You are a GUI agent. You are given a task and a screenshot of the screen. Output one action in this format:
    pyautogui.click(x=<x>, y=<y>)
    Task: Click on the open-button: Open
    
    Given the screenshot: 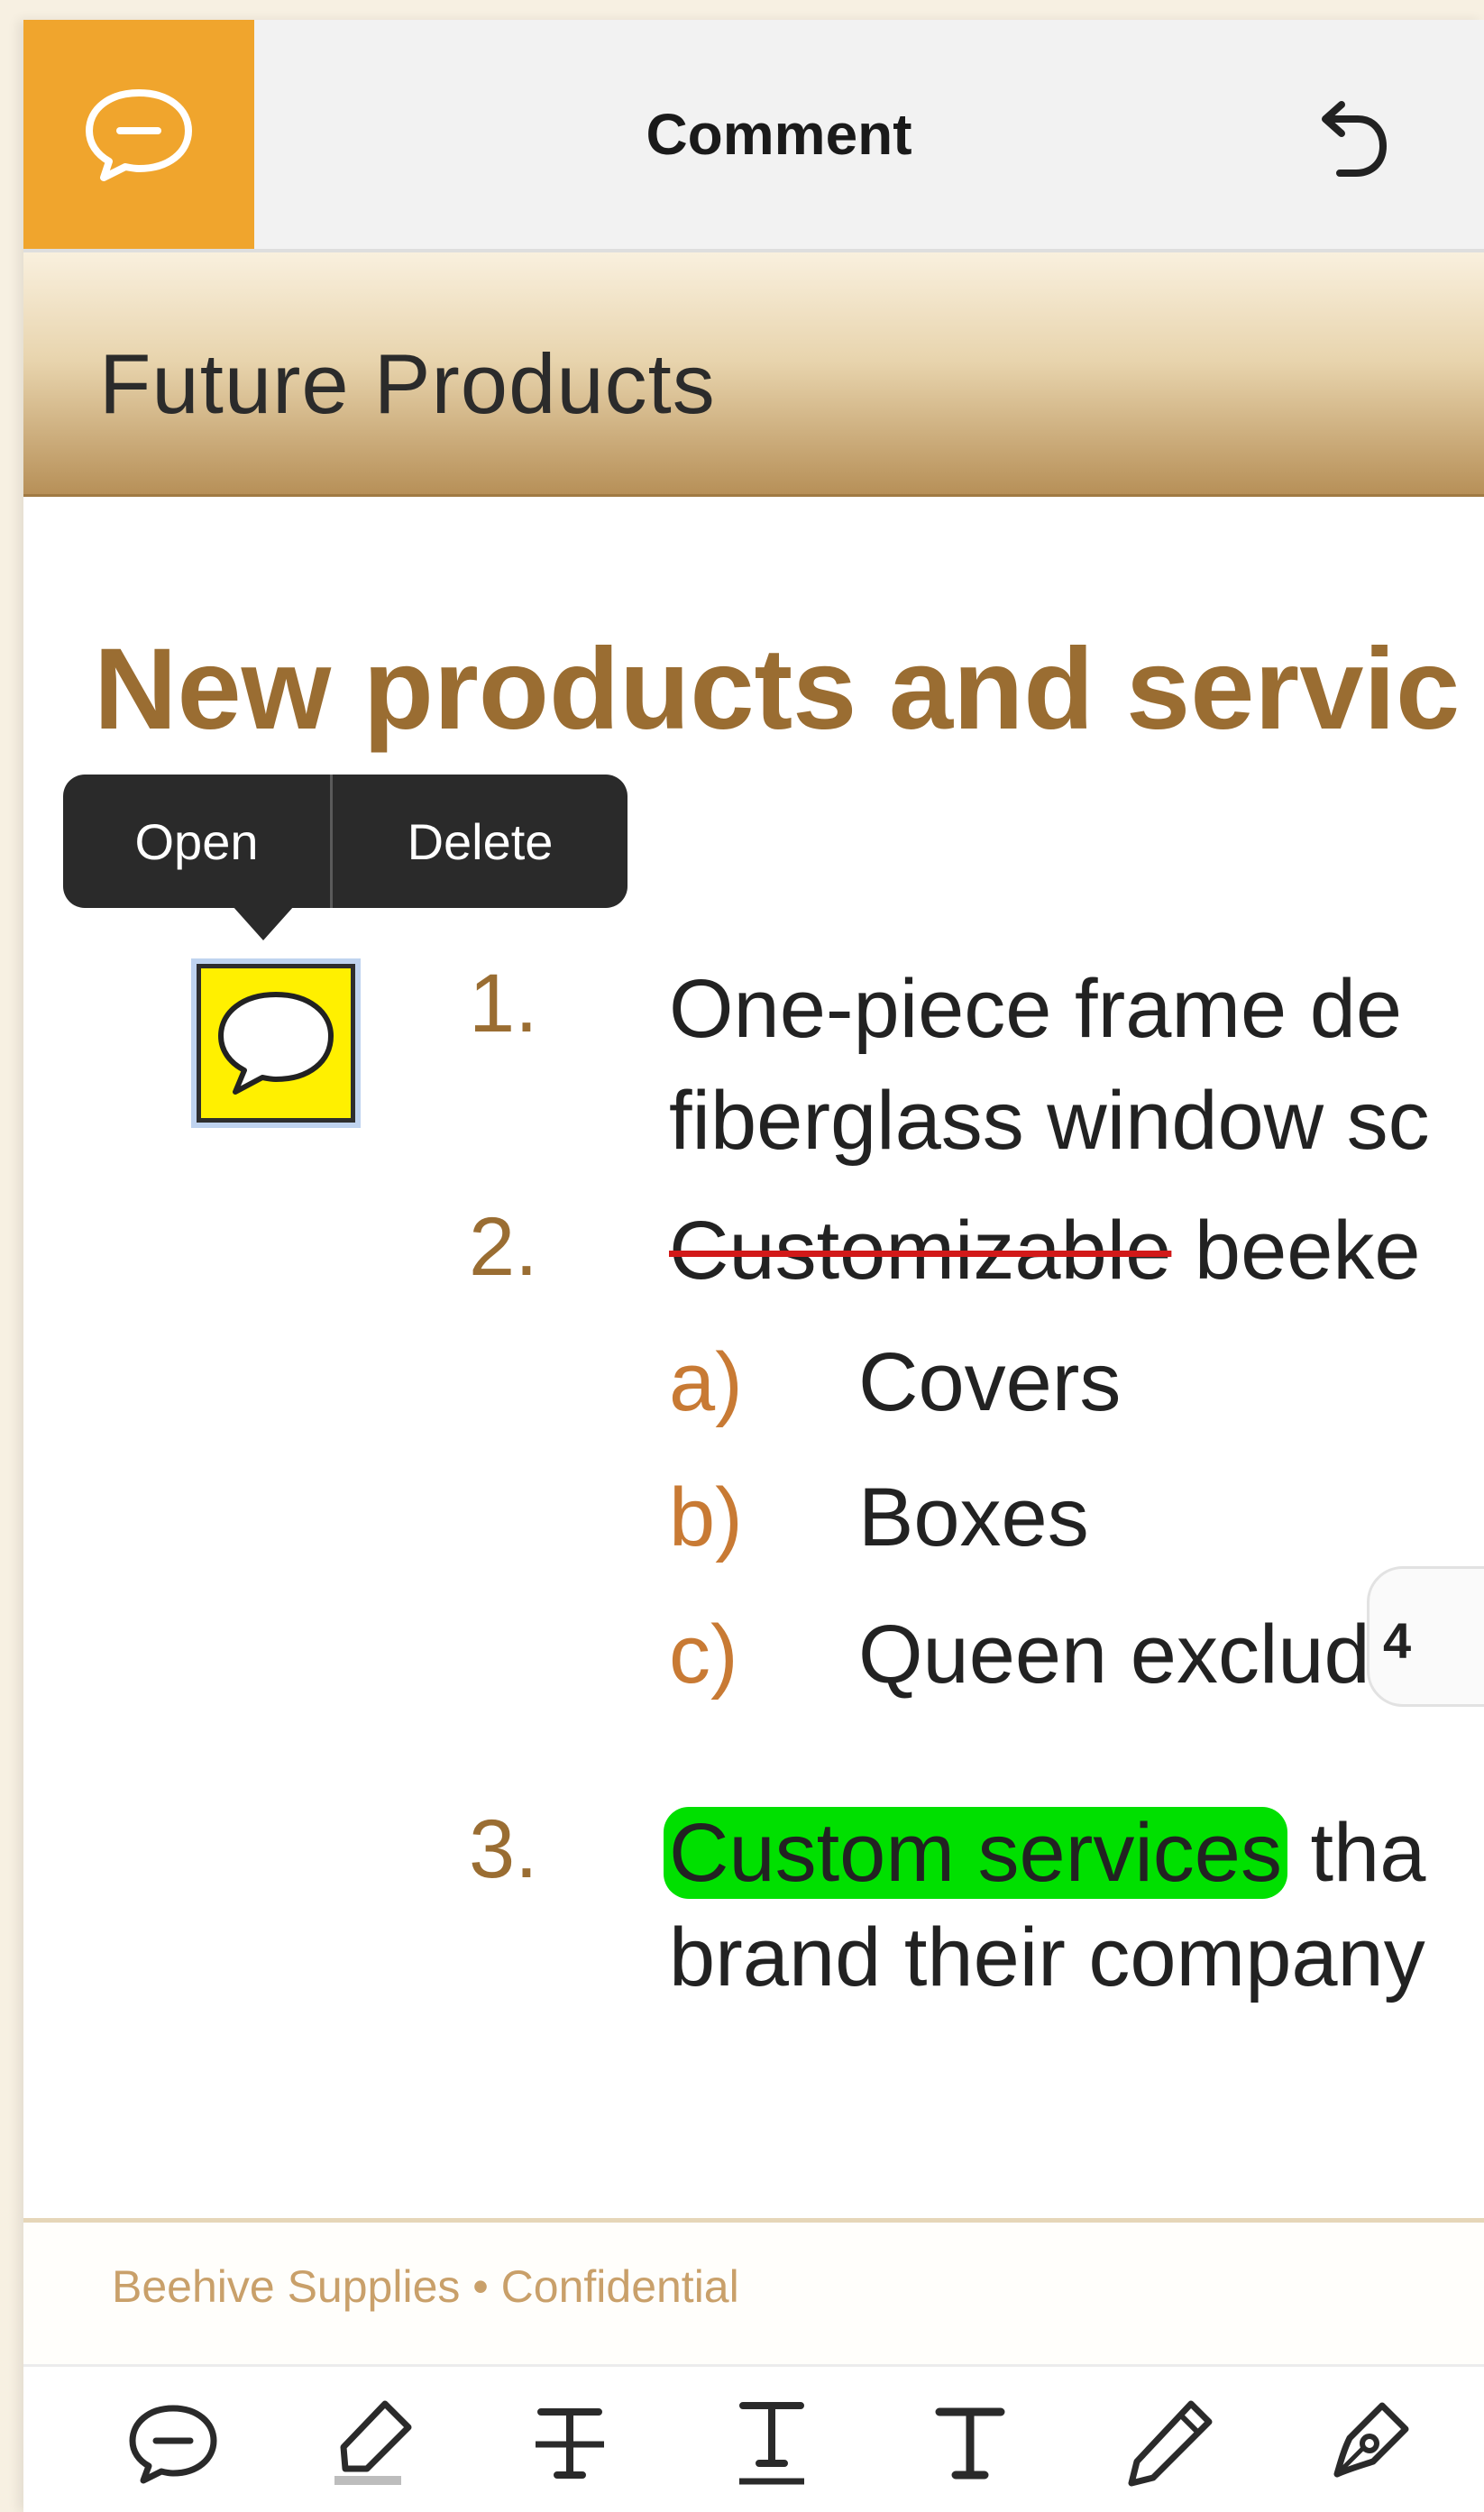 What is the action you would take?
    pyautogui.click(x=196, y=841)
    